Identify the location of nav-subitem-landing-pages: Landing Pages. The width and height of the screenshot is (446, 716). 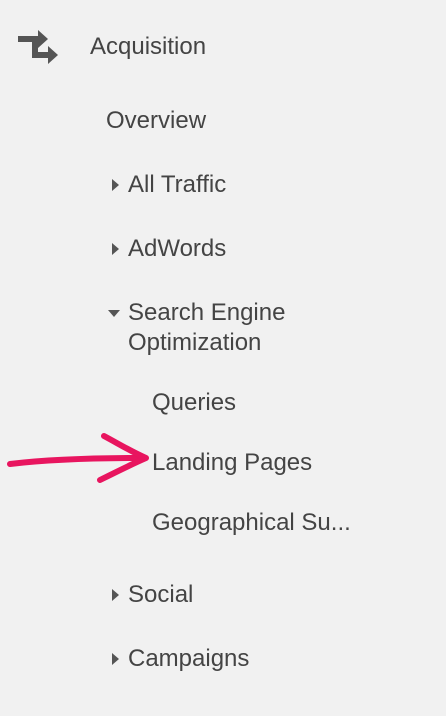
(232, 463).